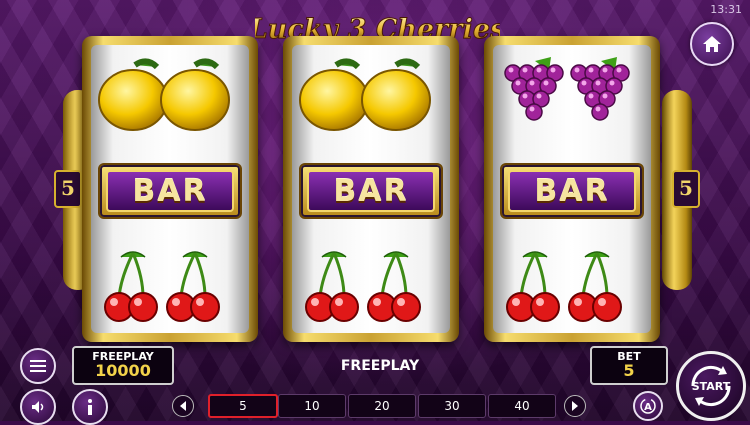  What do you see at coordinates (380, 366) in the screenshot?
I see `status-message: FREEPLAY` at bounding box center [380, 366].